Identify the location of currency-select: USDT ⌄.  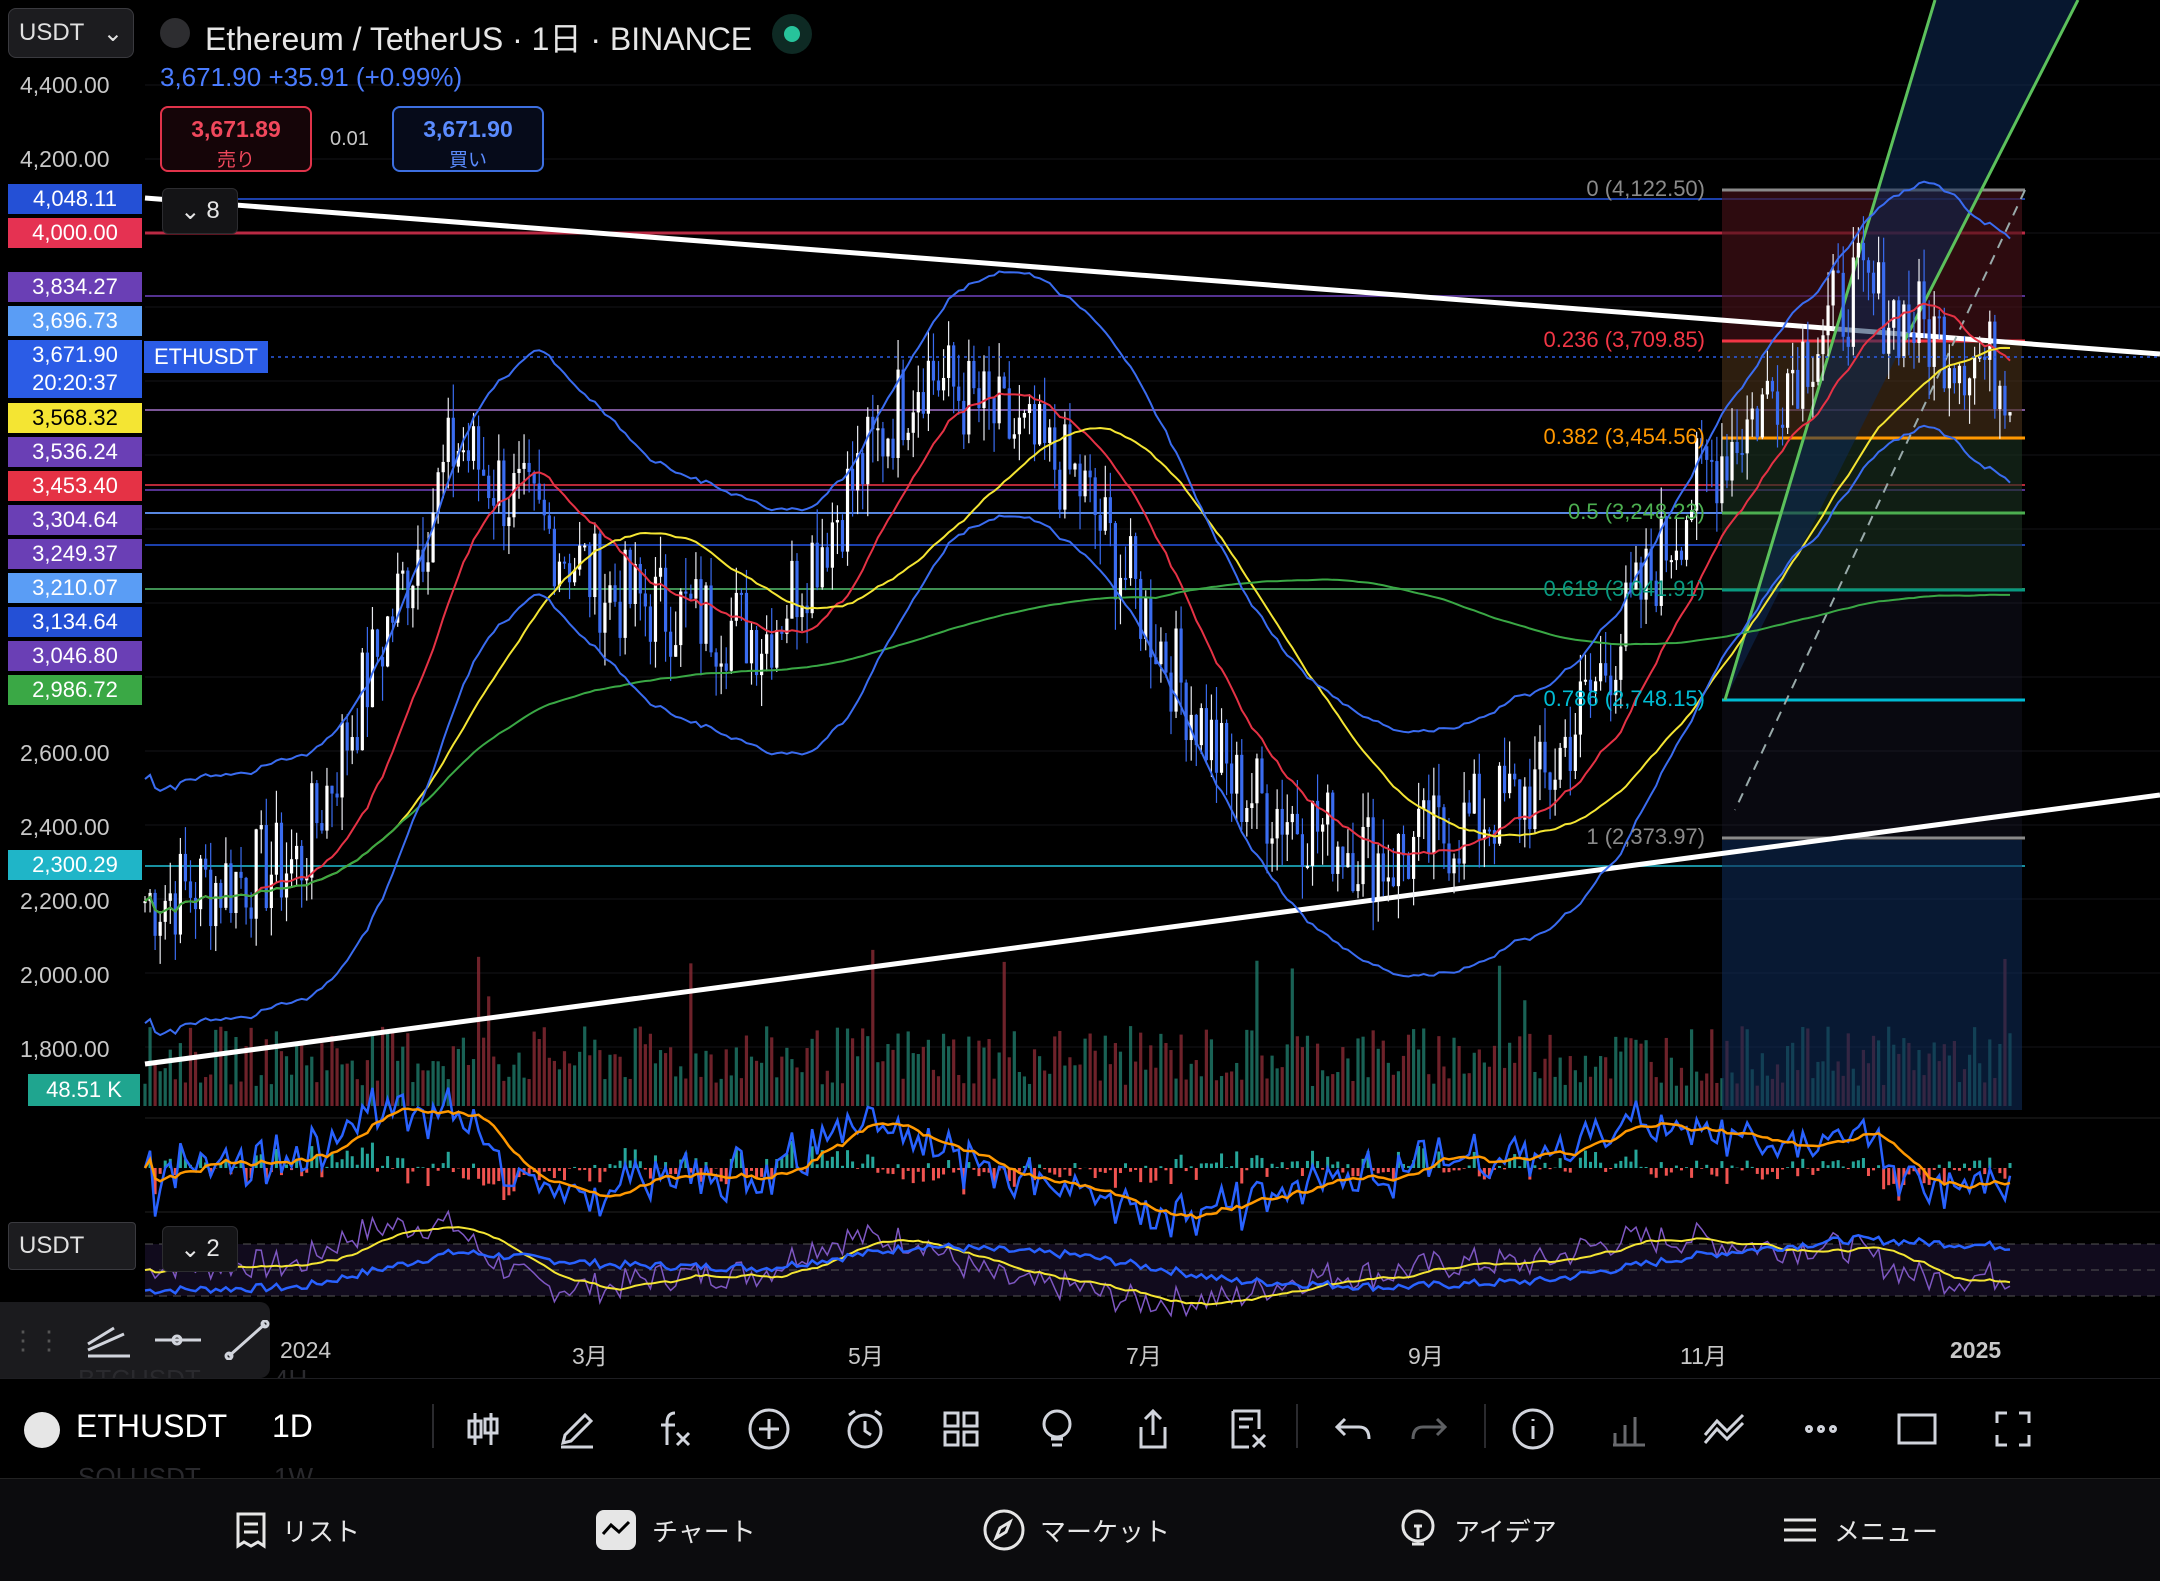
(71, 33).